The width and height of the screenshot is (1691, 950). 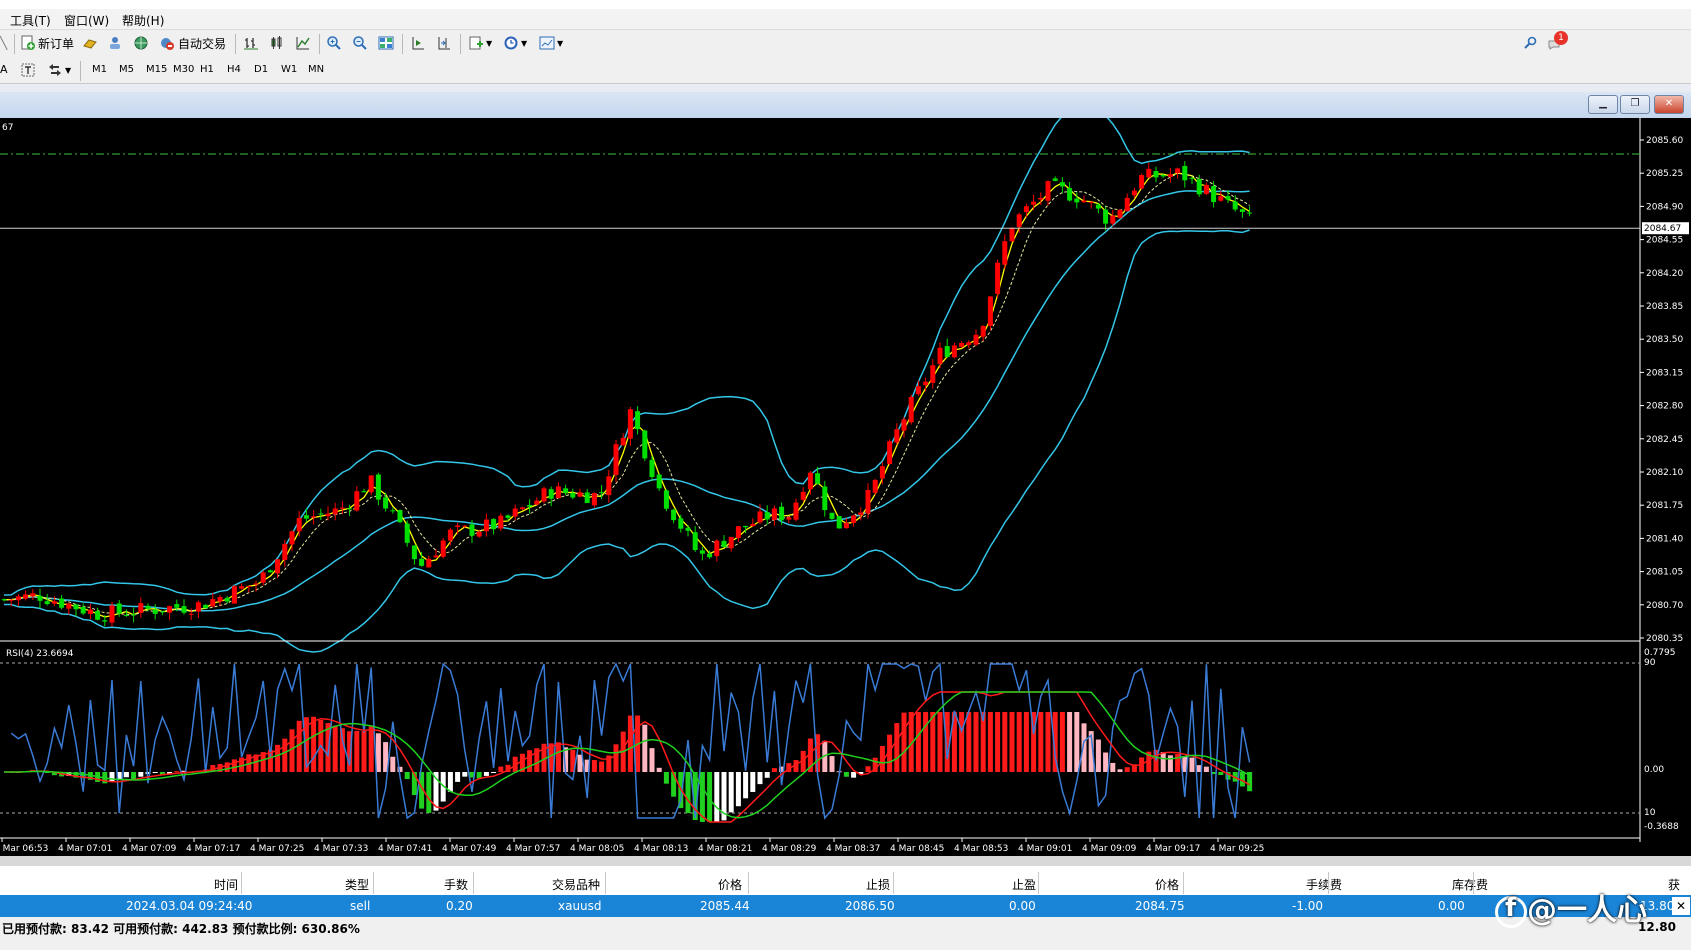 I want to click on orders-column-header: 止盈, so click(x=1024, y=884).